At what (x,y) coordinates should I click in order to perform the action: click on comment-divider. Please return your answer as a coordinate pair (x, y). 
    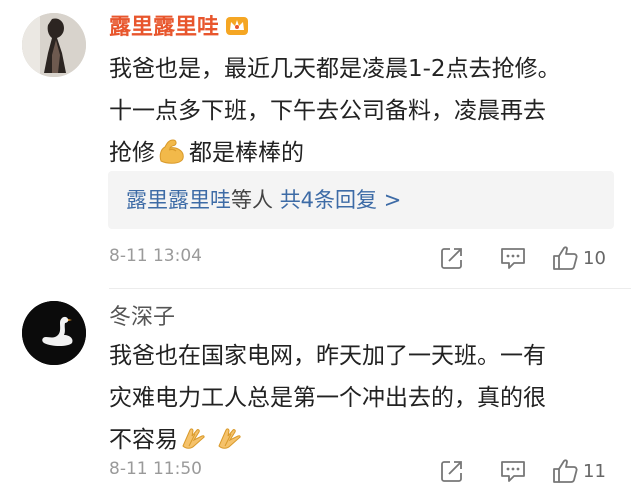
    Looking at the image, I should click on (370, 288).